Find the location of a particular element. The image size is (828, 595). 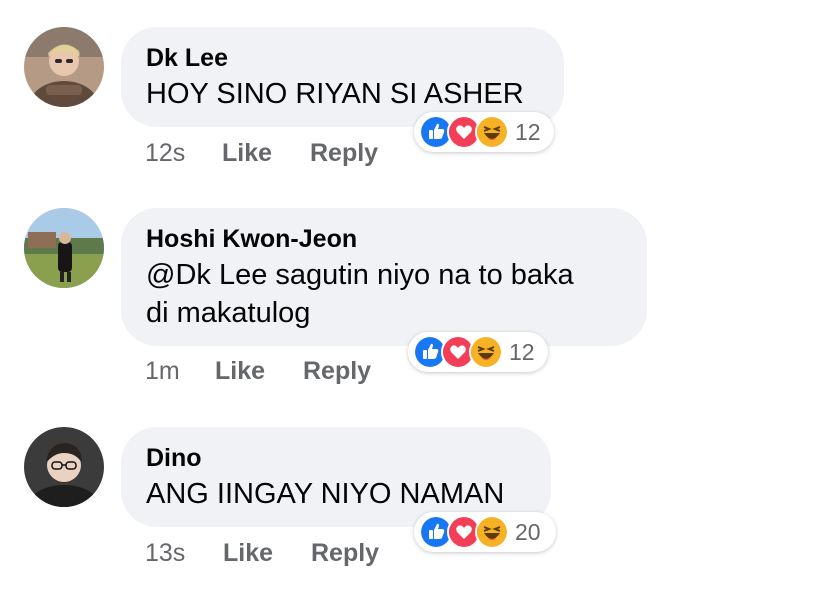

comment-author: Dk Lee is located at coordinates (342, 58).